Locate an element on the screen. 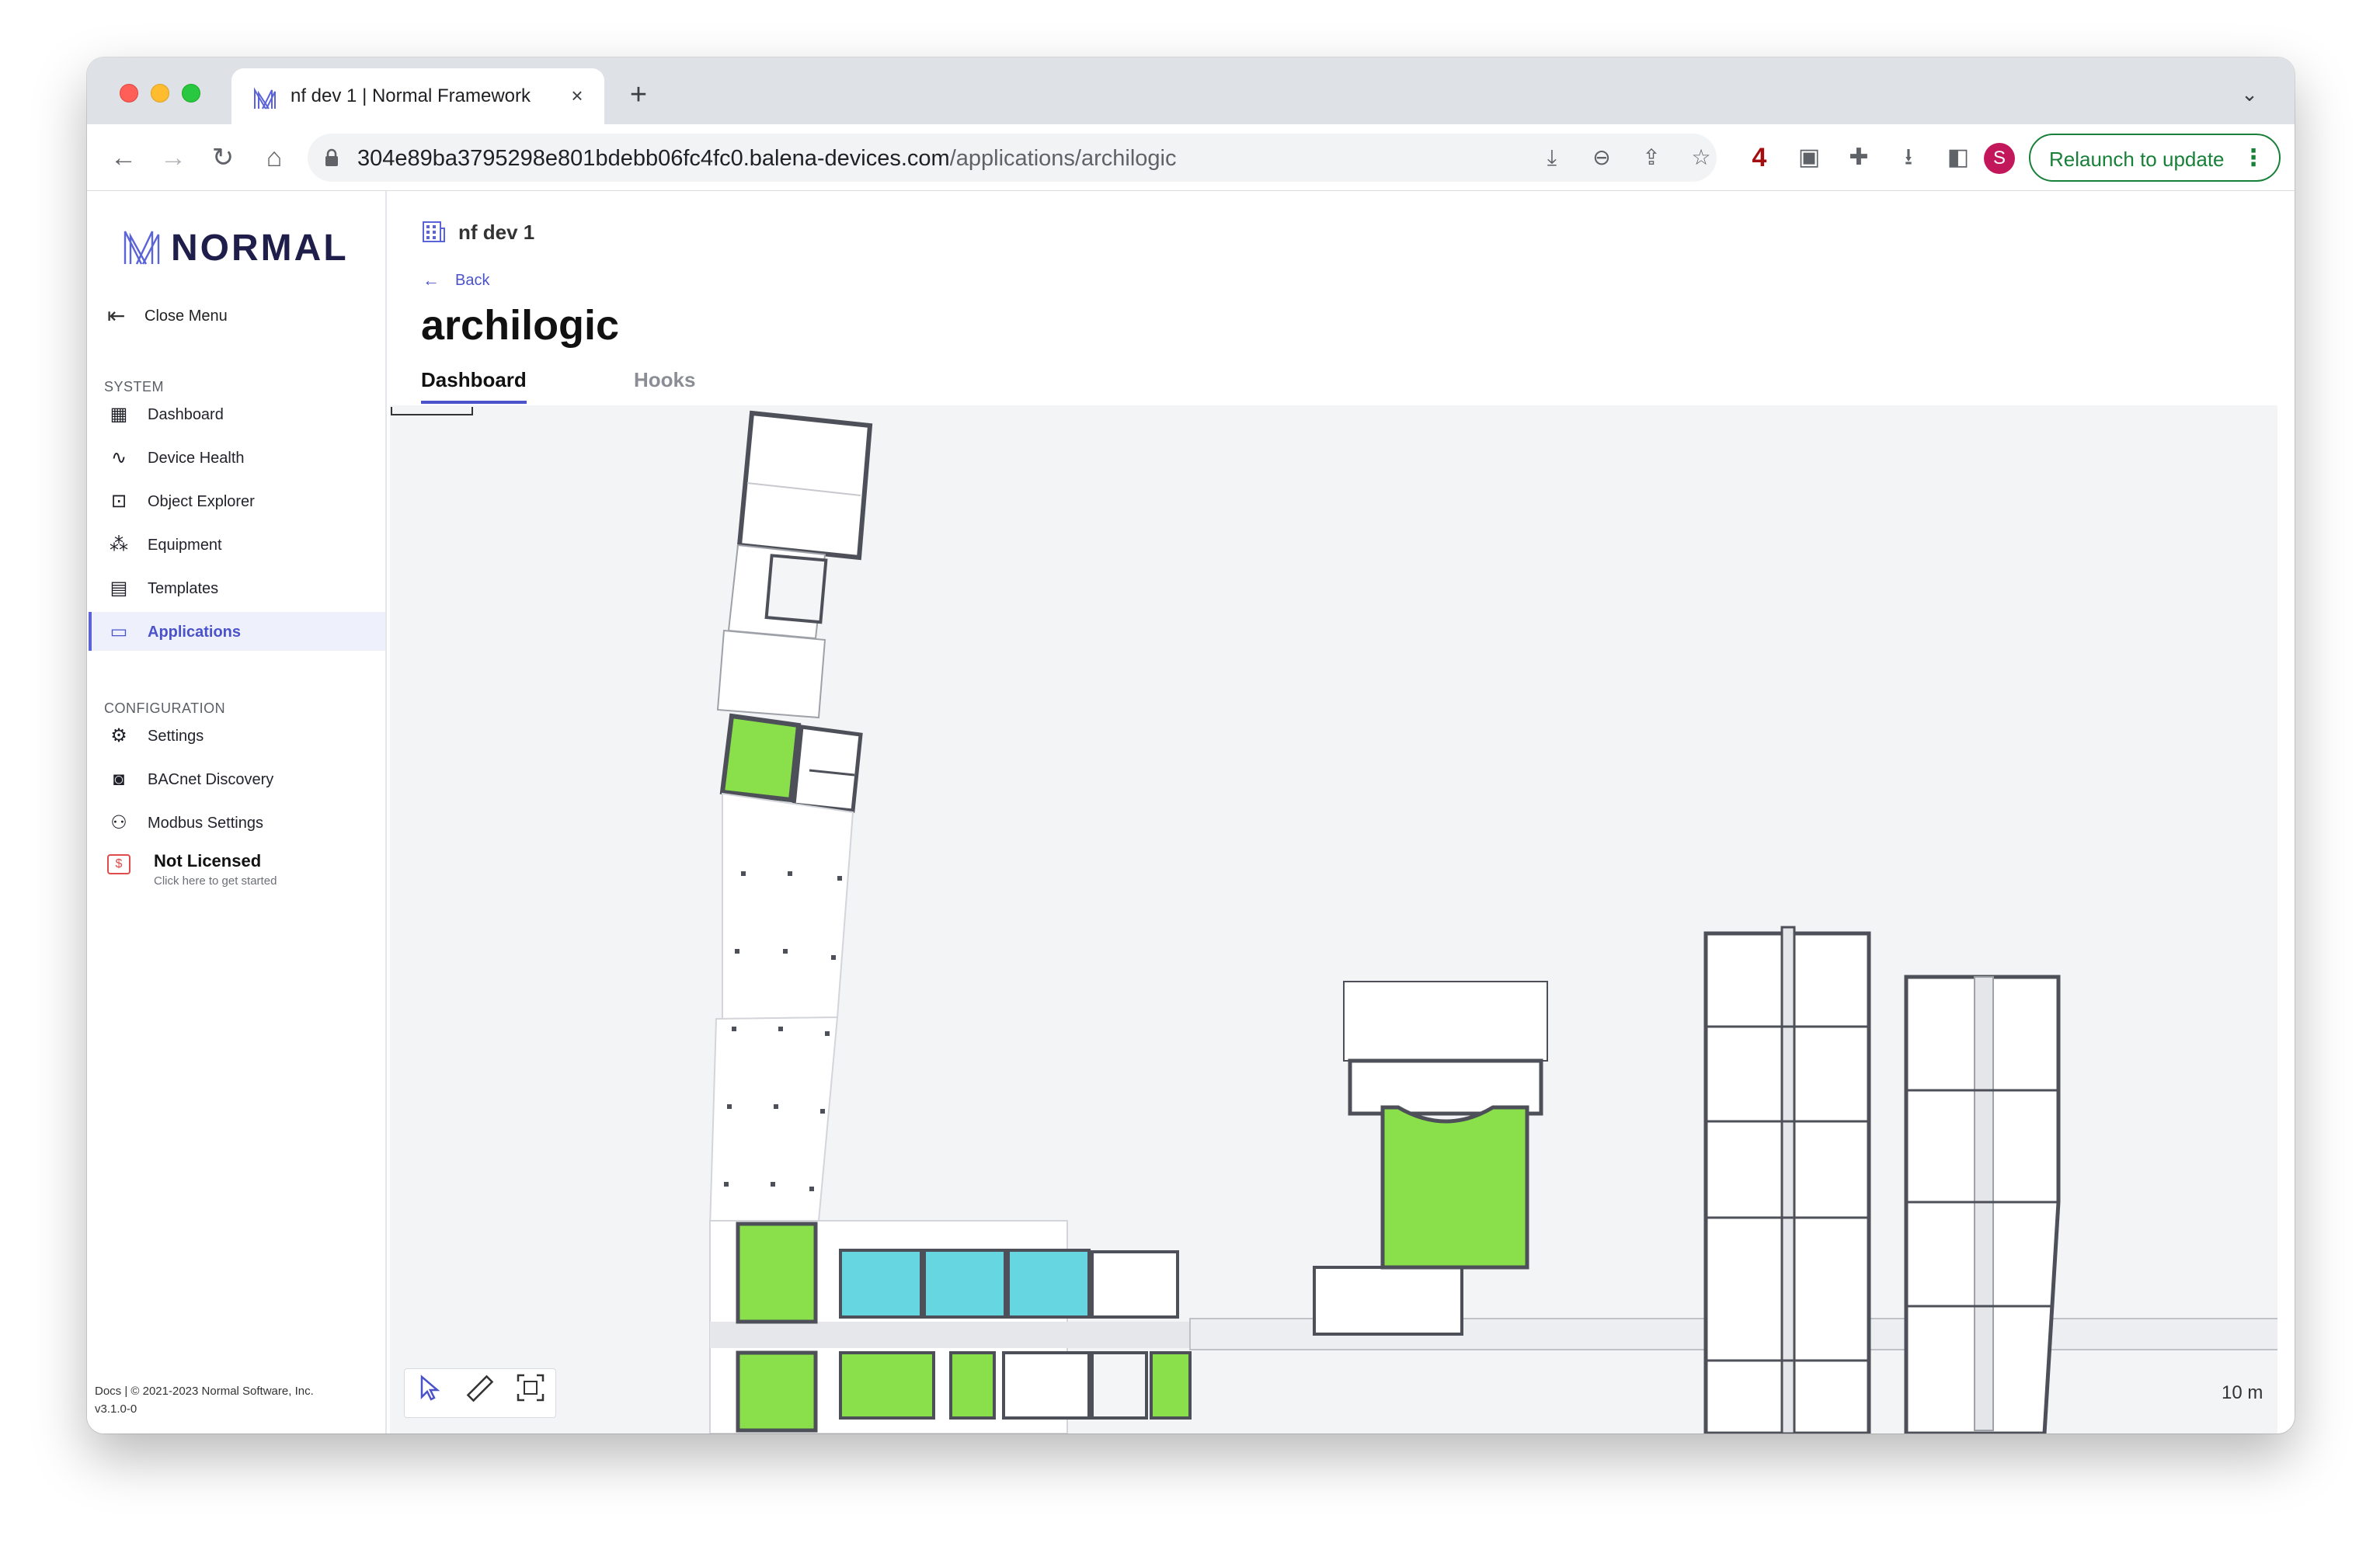 The image size is (2380, 1550). collapse-menu-icon: ⇤ is located at coordinates (116, 316).